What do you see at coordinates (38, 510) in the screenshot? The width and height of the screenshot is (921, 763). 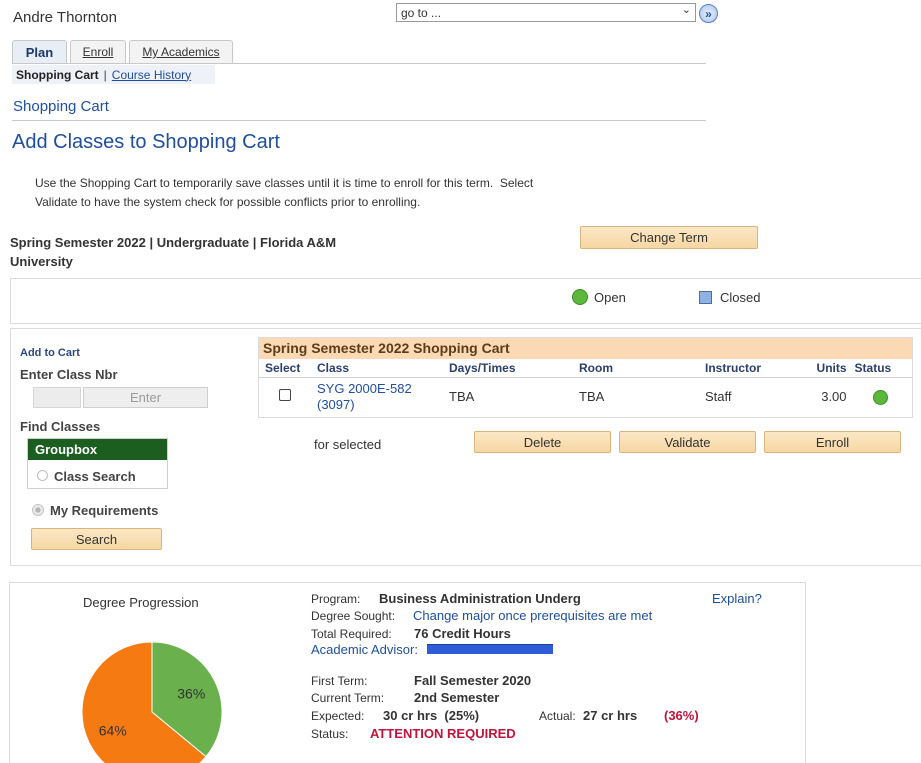 I see `my-requirements-radio` at bounding box center [38, 510].